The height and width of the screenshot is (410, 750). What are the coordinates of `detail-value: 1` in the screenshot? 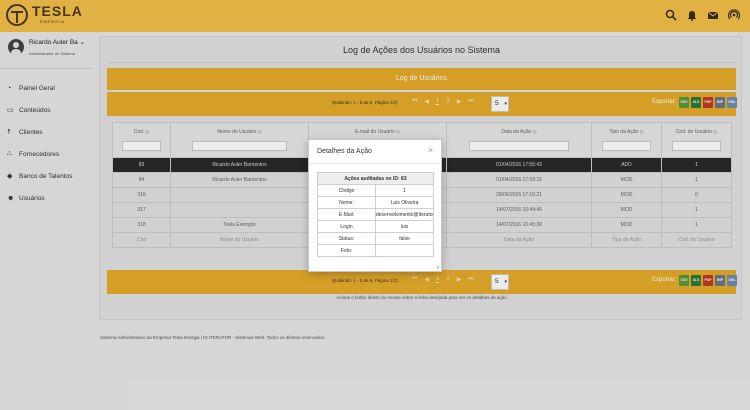 It's located at (404, 190).